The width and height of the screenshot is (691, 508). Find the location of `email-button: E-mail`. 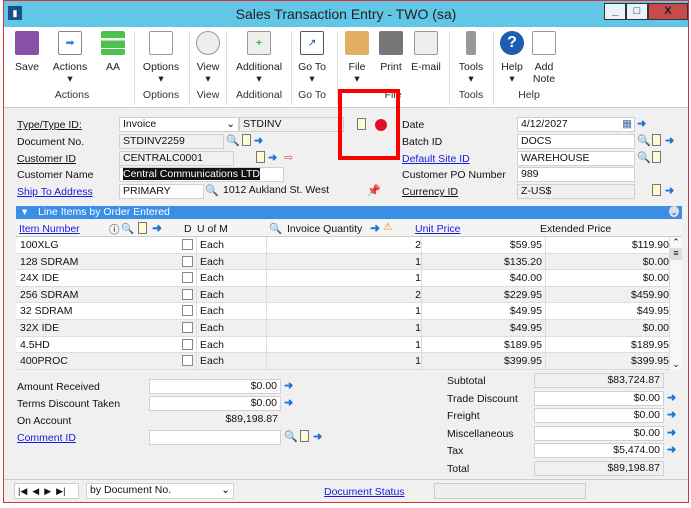

email-button: E-mail is located at coordinates (426, 52).